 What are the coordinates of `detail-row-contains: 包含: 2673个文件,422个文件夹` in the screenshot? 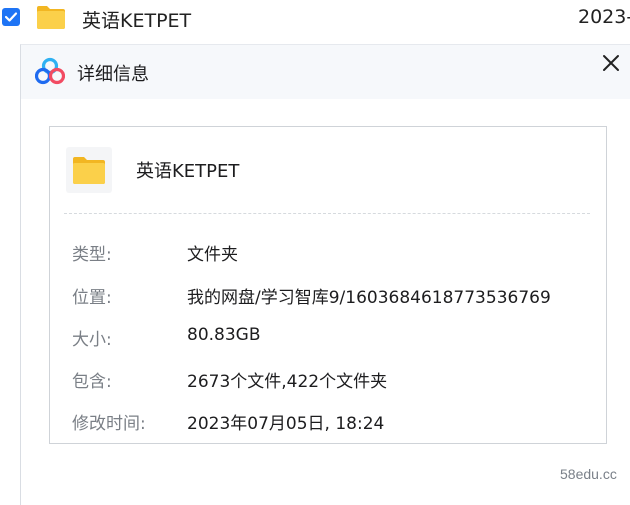 It's located at (332, 380).